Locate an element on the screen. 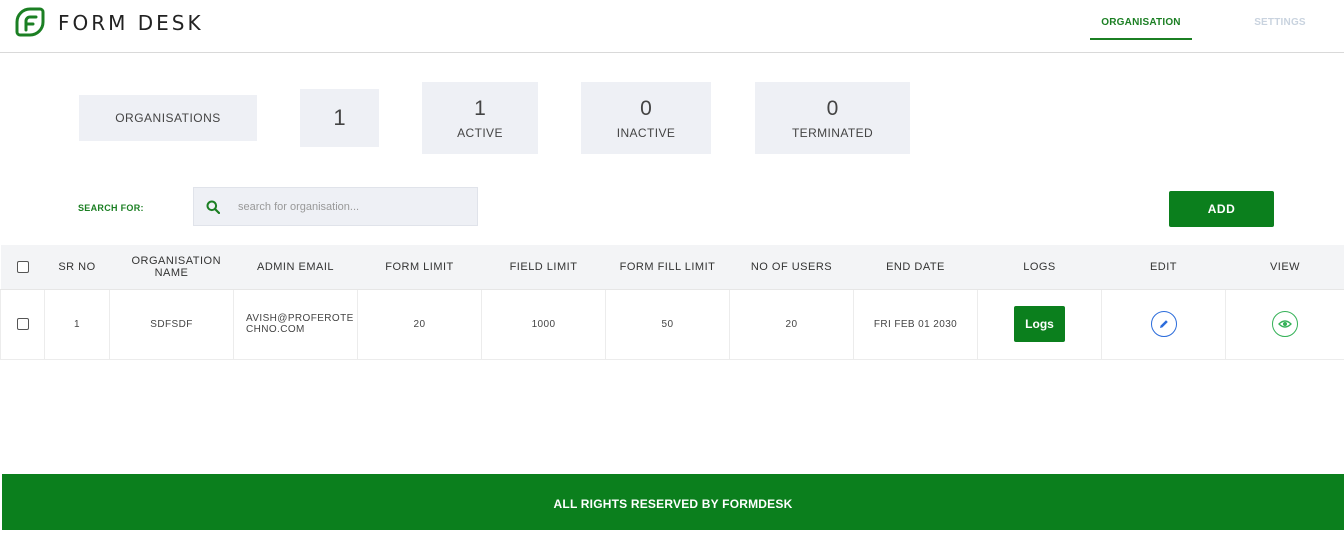 The image size is (1344, 534). cell-edit is located at coordinates (1164, 324).